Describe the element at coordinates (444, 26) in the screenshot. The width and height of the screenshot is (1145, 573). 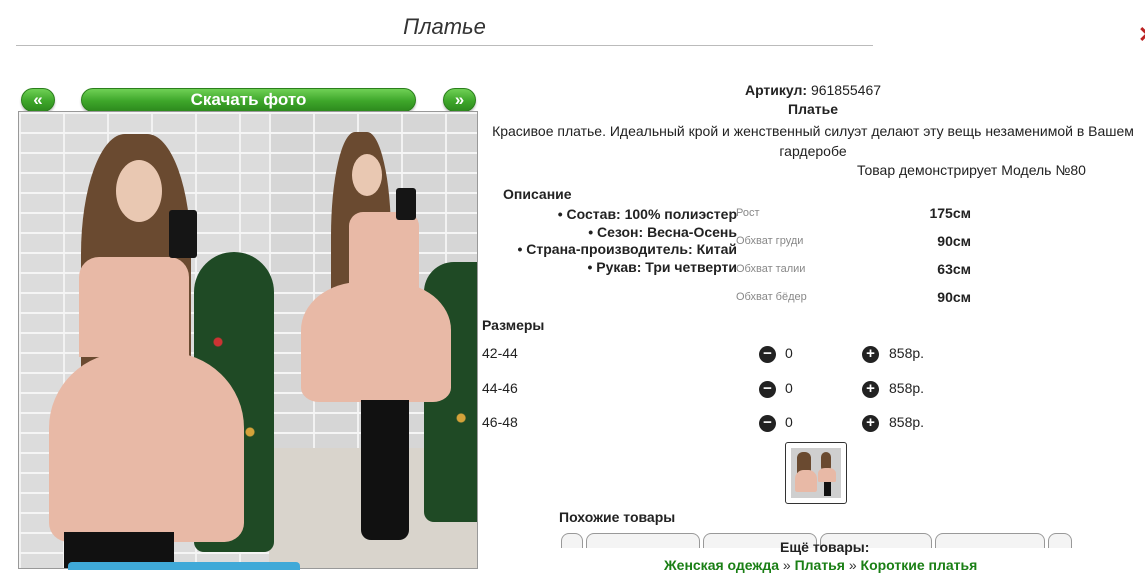
I see `page-title: Платье` at that location.